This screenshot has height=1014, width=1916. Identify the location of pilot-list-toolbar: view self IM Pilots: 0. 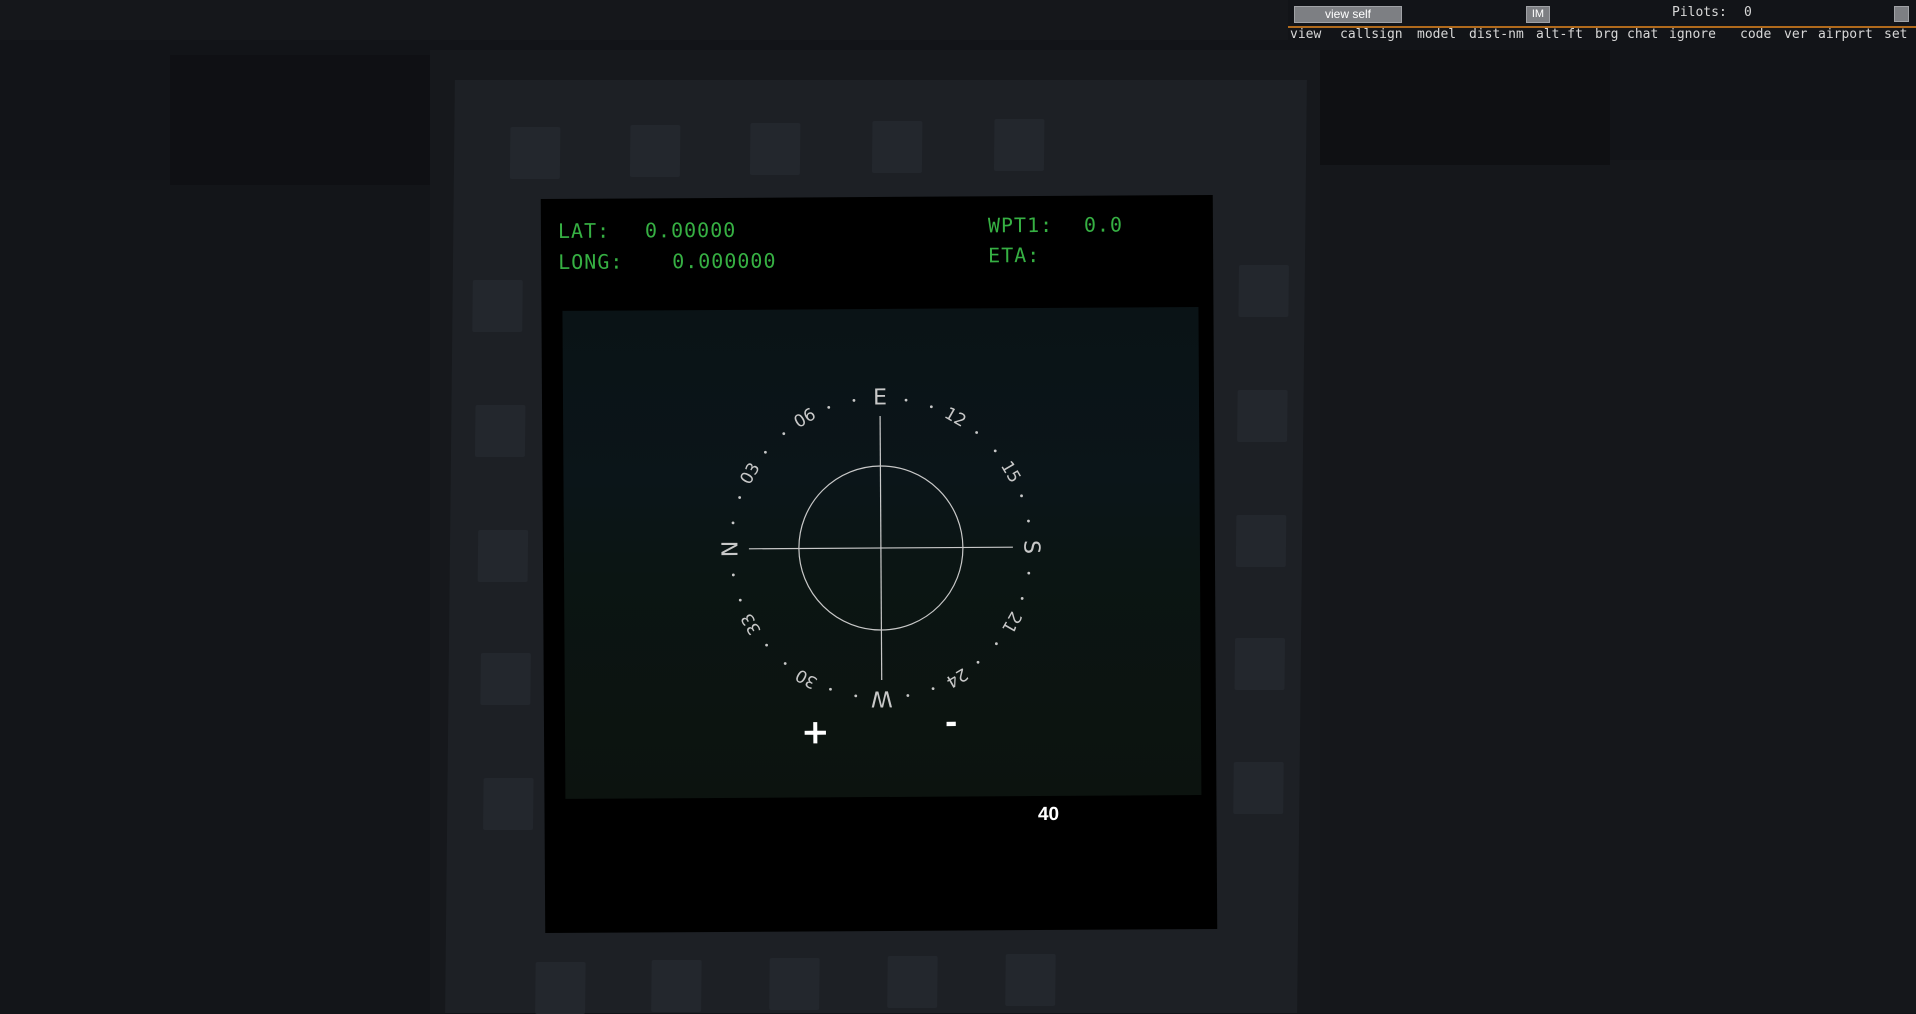
(1602, 13).